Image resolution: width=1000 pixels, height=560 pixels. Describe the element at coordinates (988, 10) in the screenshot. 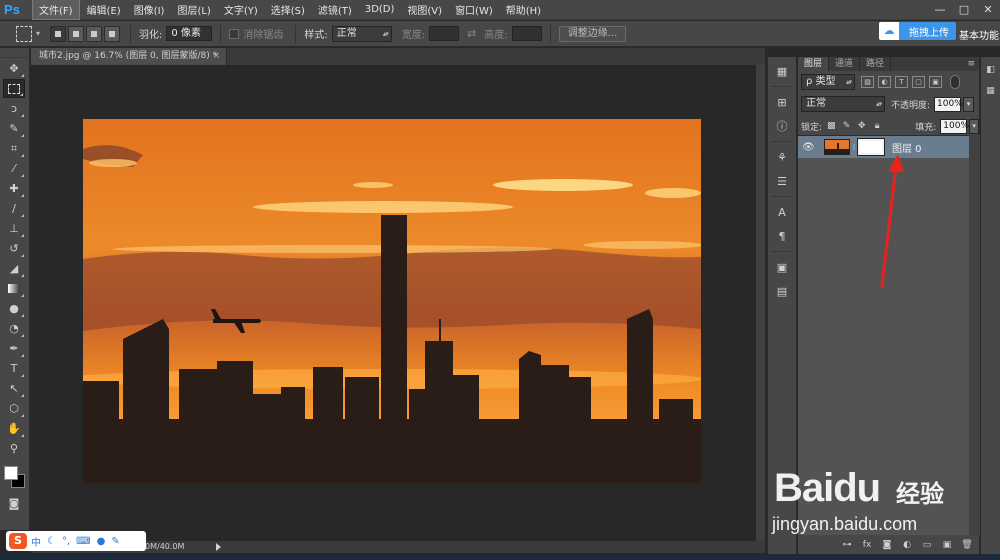

I see `close-window-button: ✕` at that location.